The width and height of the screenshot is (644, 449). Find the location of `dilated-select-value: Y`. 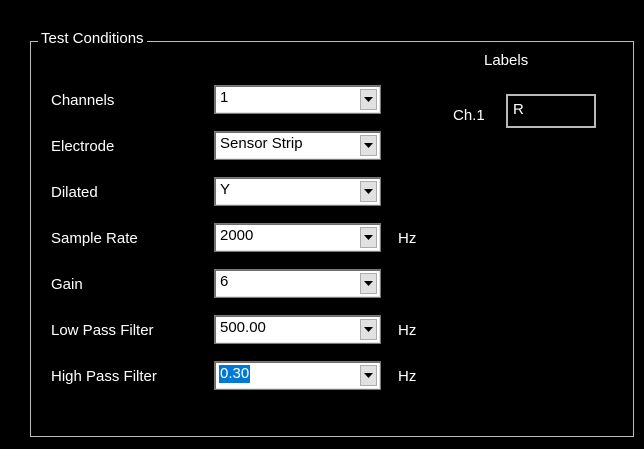

dilated-select-value: Y is located at coordinates (225, 189).